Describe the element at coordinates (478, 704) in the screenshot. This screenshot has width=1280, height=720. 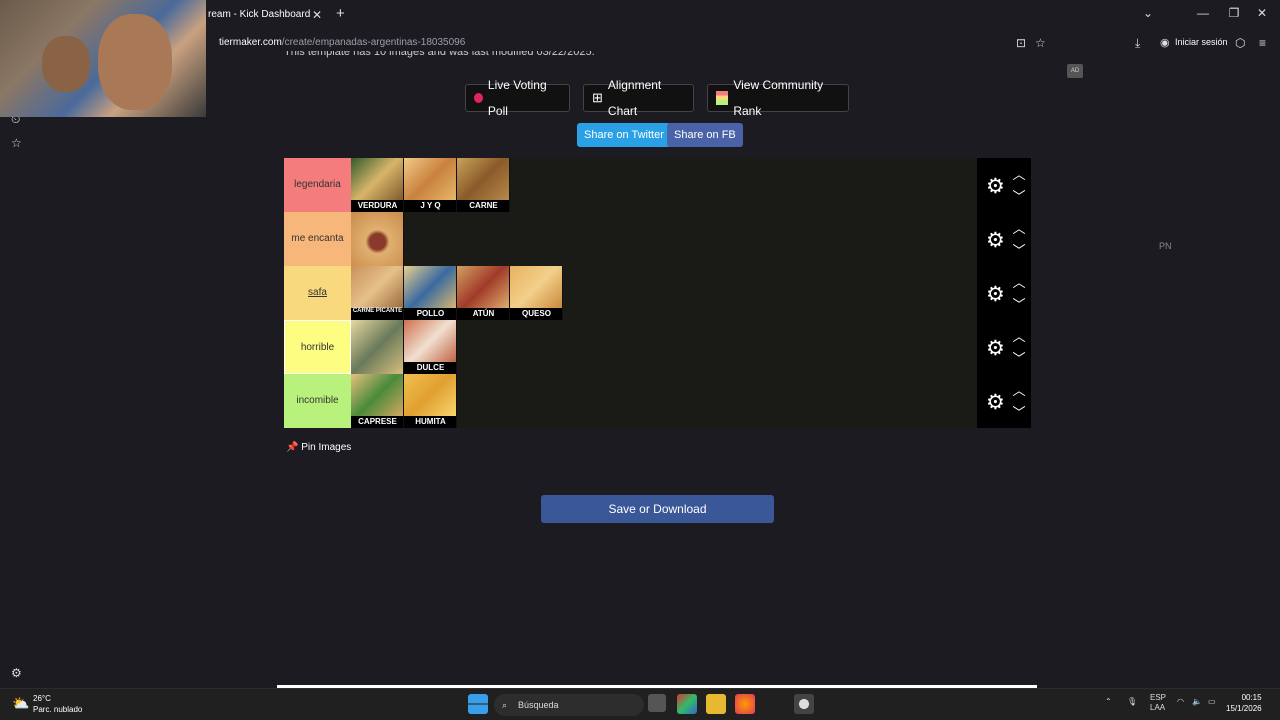
I see `windows-icon` at that location.